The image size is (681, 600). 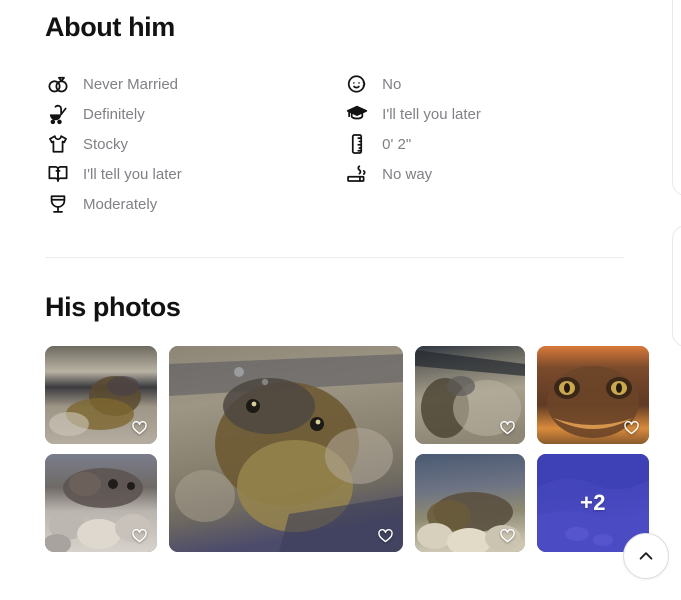 I want to click on scroll-to-top-button, so click(x=646, y=556).